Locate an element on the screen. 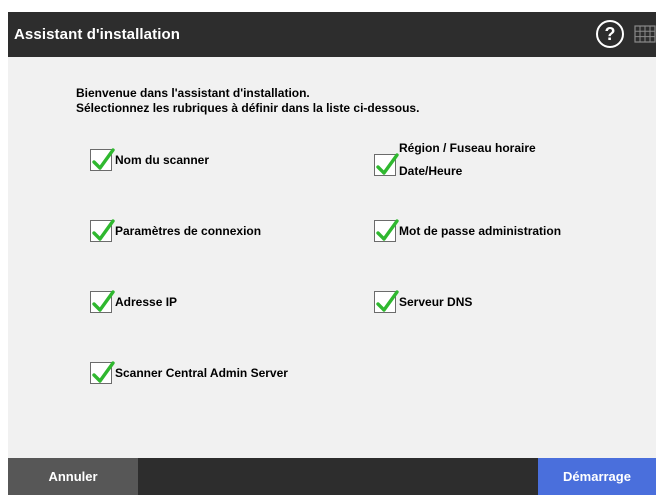  option-dns-server: Serveur DNS is located at coordinates (423, 301).